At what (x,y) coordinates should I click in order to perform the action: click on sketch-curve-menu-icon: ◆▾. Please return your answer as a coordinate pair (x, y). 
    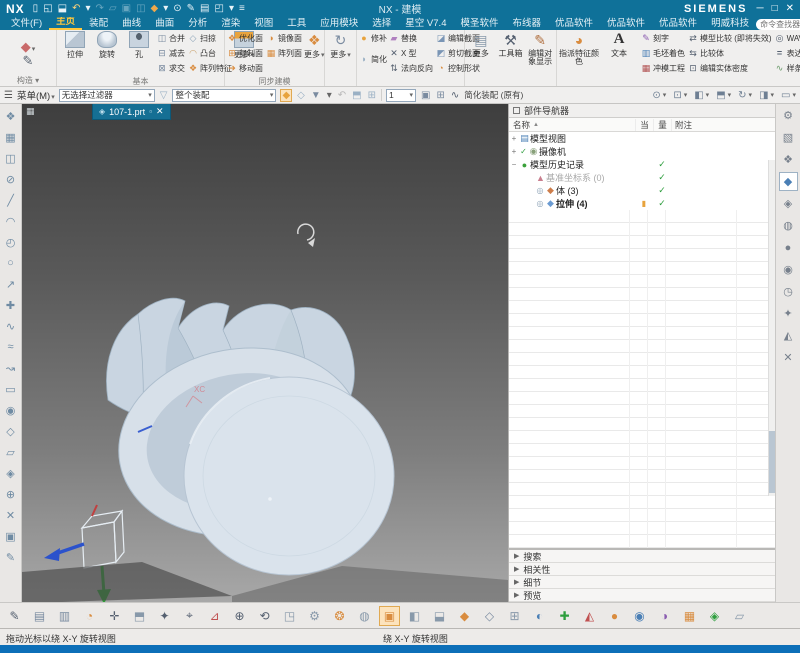
    Looking at the image, I should click on (28, 46).